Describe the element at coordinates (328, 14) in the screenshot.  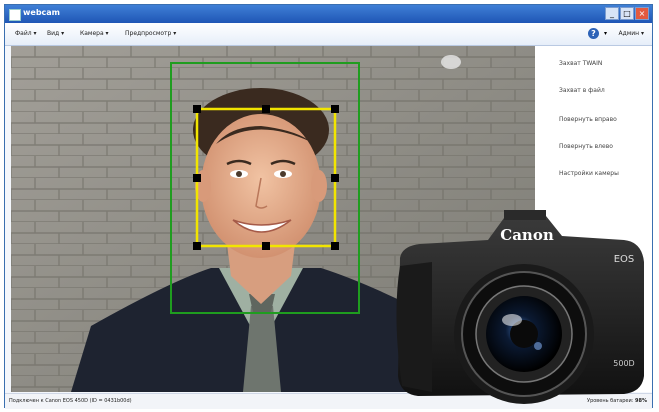
I see `title-bar: webcam _ □ ×` at that location.